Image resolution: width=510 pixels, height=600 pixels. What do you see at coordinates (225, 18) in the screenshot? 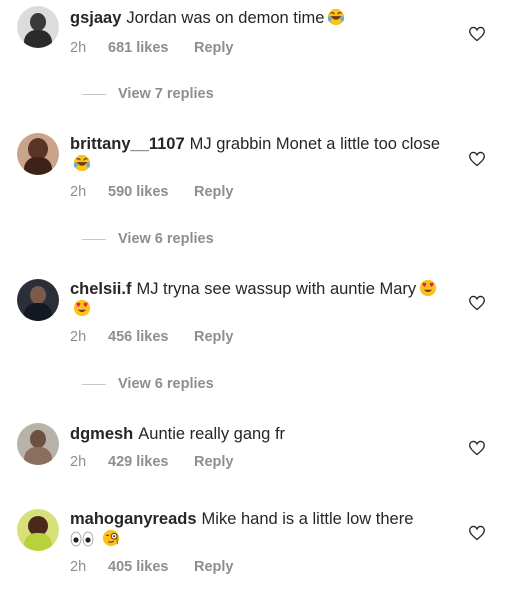
I see `comment-text: Jordan was on demon time` at bounding box center [225, 18].